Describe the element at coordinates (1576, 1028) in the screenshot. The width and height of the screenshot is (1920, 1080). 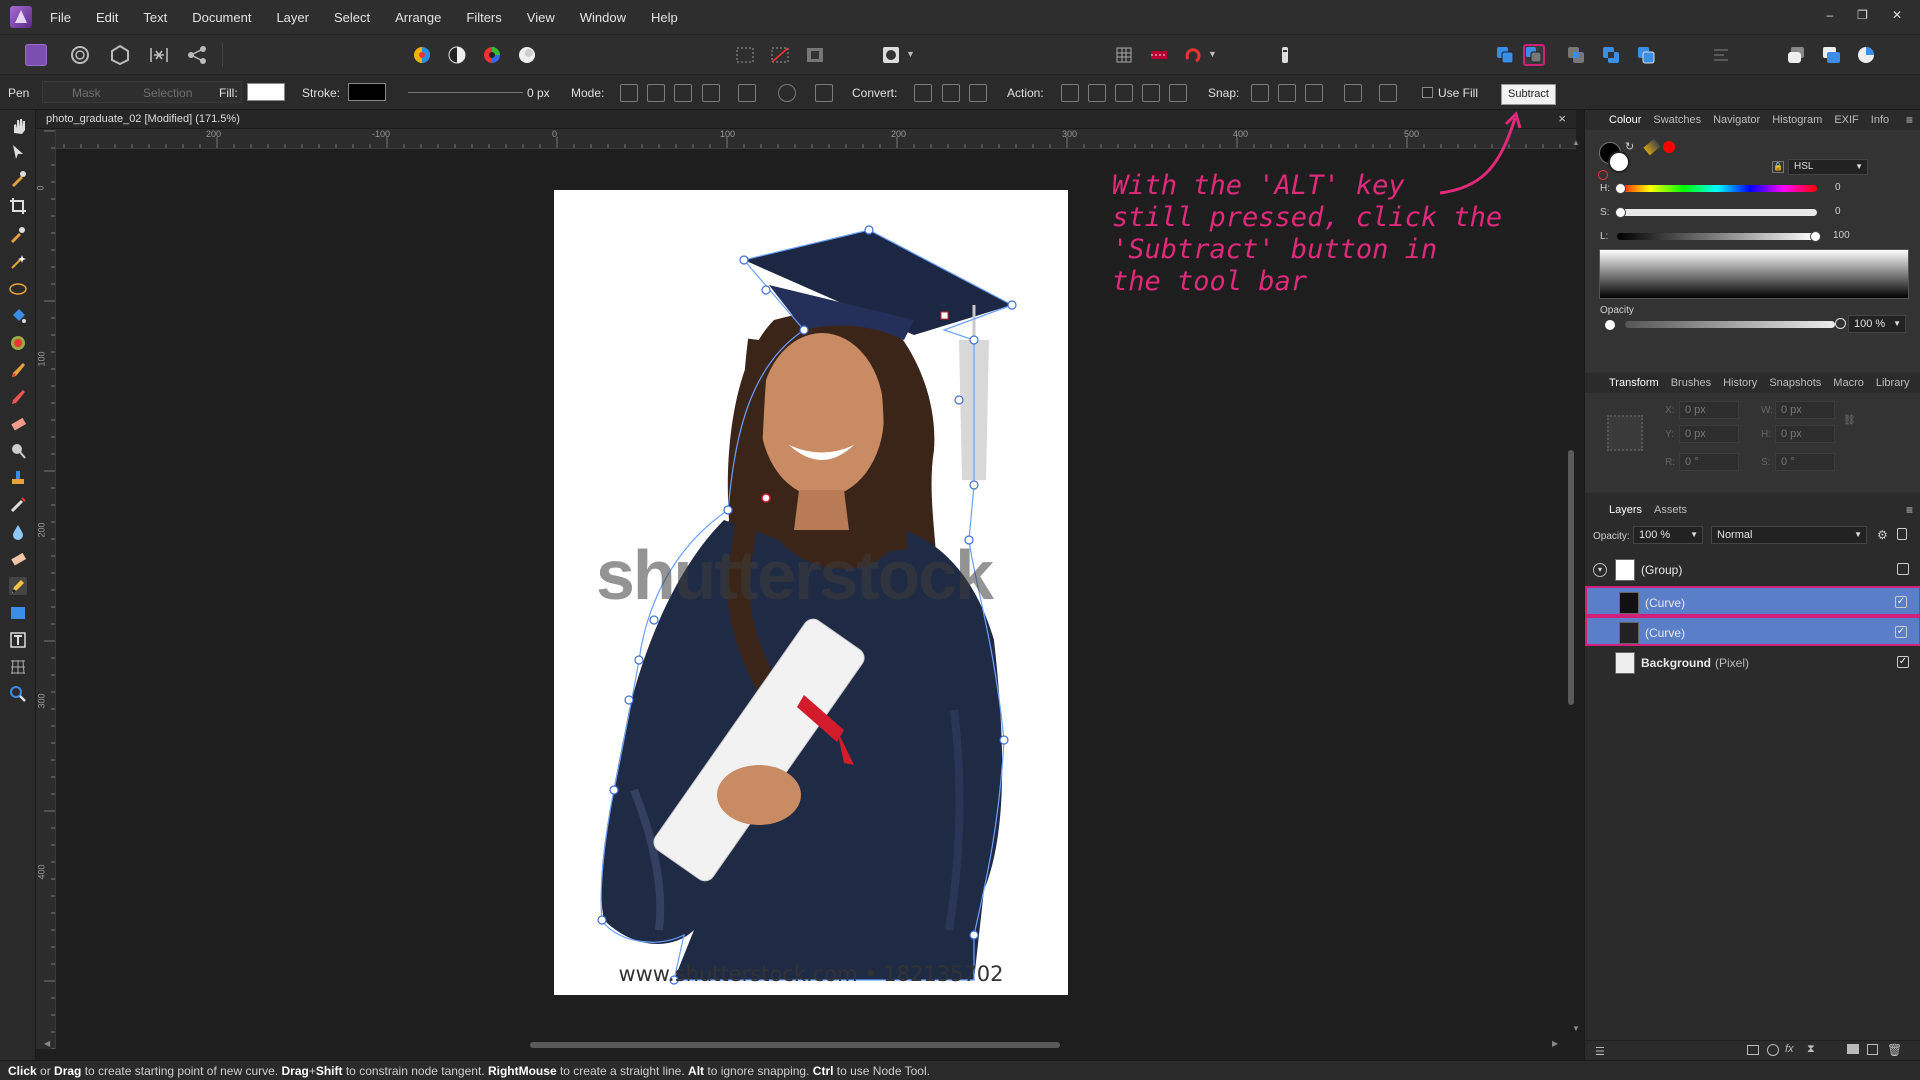
I see `scroll-down-icon: ▼` at that location.